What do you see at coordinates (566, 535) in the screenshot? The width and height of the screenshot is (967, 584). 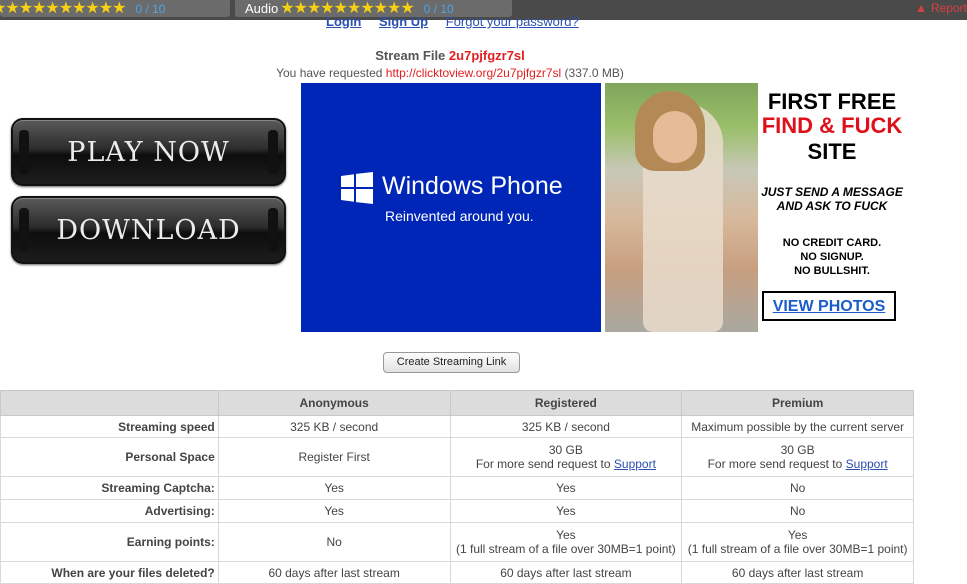 I see `cell-registered-main: Yes` at bounding box center [566, 535].